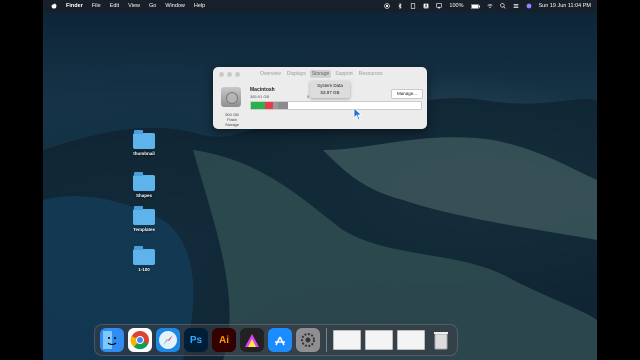 This screenshot has width=640, height=360. I want to click on folder-thumbnail: thumbnail, so click(144, 143).